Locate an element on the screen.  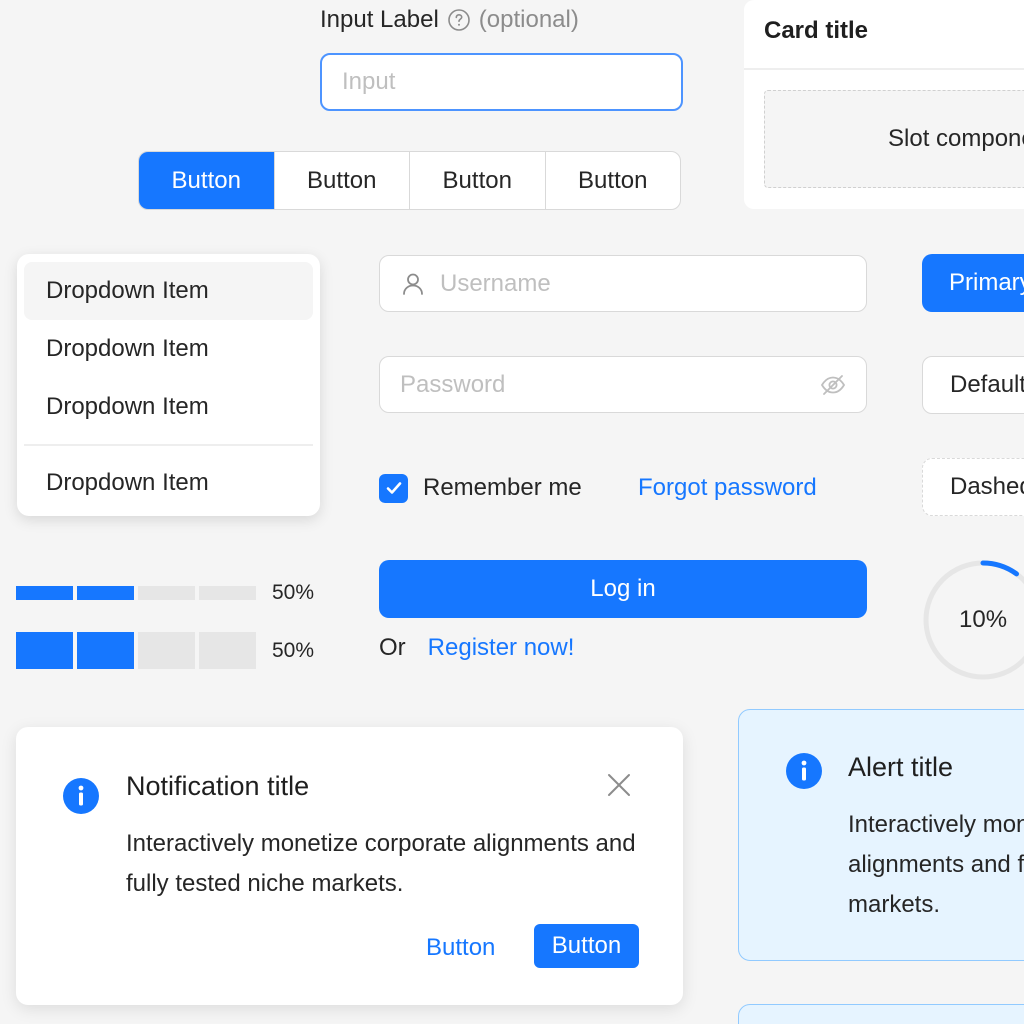
text-input: Input is located at coordinates (501, 82).